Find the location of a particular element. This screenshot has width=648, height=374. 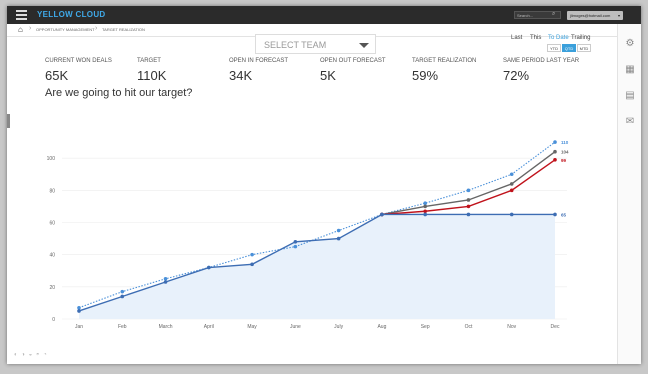

series-end-label-forecast_all: 104 is located at coordinates (565, 152).